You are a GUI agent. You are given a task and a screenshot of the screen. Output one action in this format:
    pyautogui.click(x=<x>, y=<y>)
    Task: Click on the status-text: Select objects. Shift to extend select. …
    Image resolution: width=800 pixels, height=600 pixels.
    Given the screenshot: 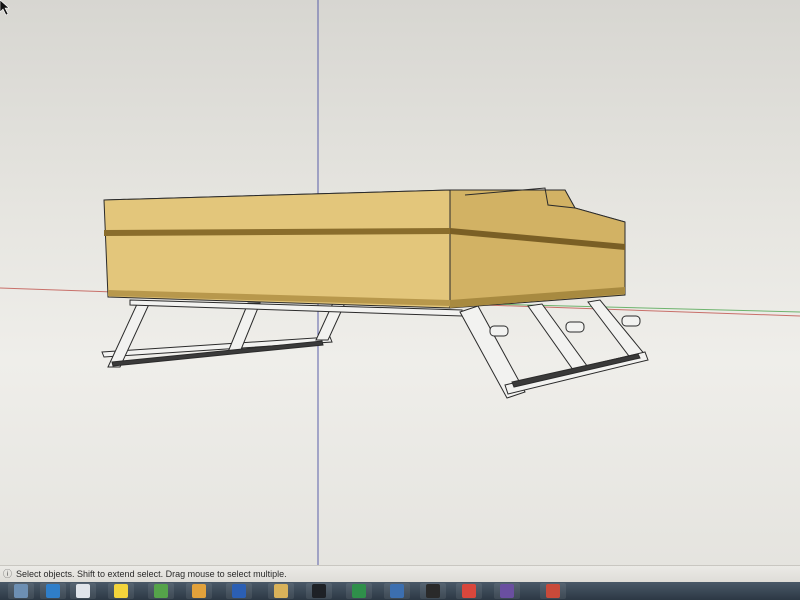 What is the action you would take?
    pyautogui.click(x=151, y=574)
    